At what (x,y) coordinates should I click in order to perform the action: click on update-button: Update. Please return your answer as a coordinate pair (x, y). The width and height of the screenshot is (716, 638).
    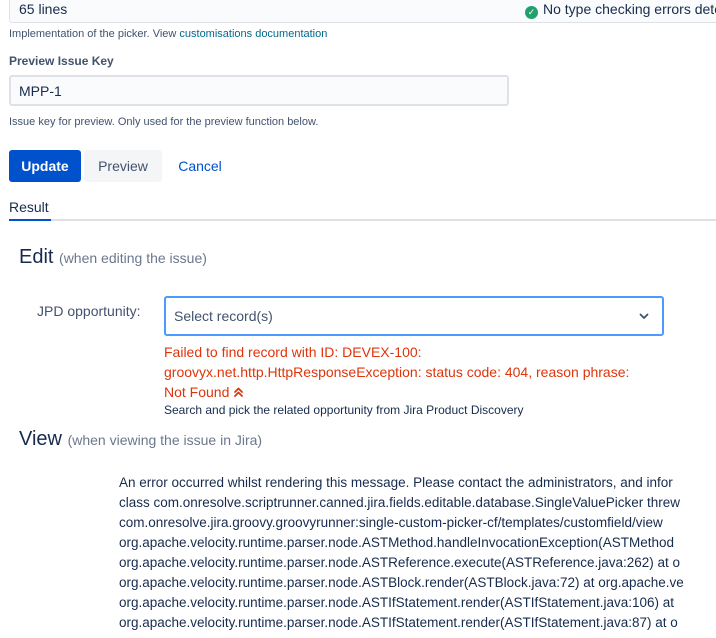
    Looking at the image, I should click on (45, 166).